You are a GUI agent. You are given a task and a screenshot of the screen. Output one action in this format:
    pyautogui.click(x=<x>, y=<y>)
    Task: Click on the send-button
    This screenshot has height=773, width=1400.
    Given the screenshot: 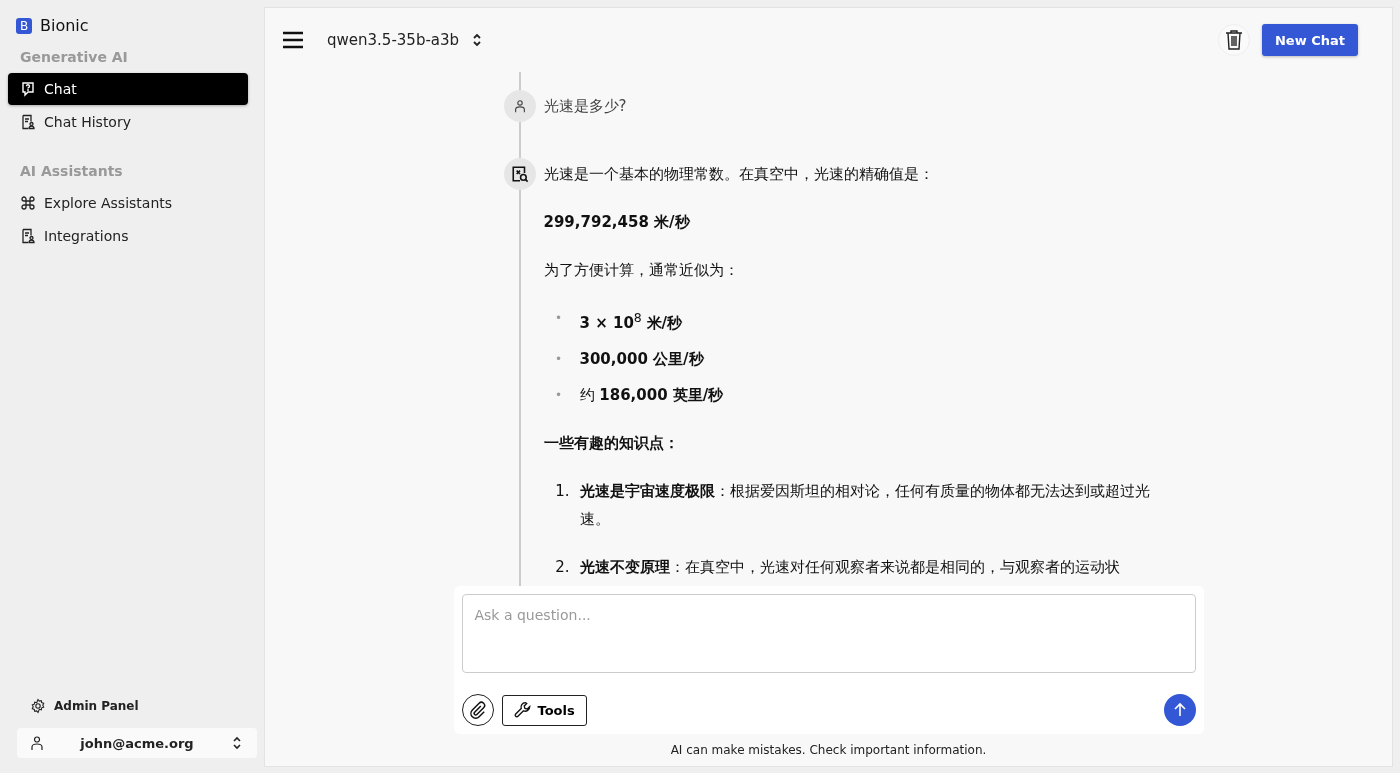 What is the action you would take?
    pyautogui.click(x=1179, y=710)
    